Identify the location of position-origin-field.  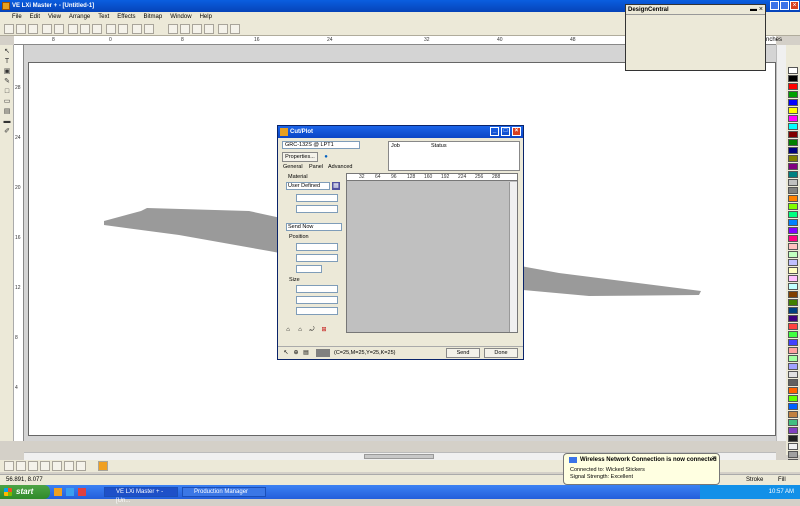
(309, 269).